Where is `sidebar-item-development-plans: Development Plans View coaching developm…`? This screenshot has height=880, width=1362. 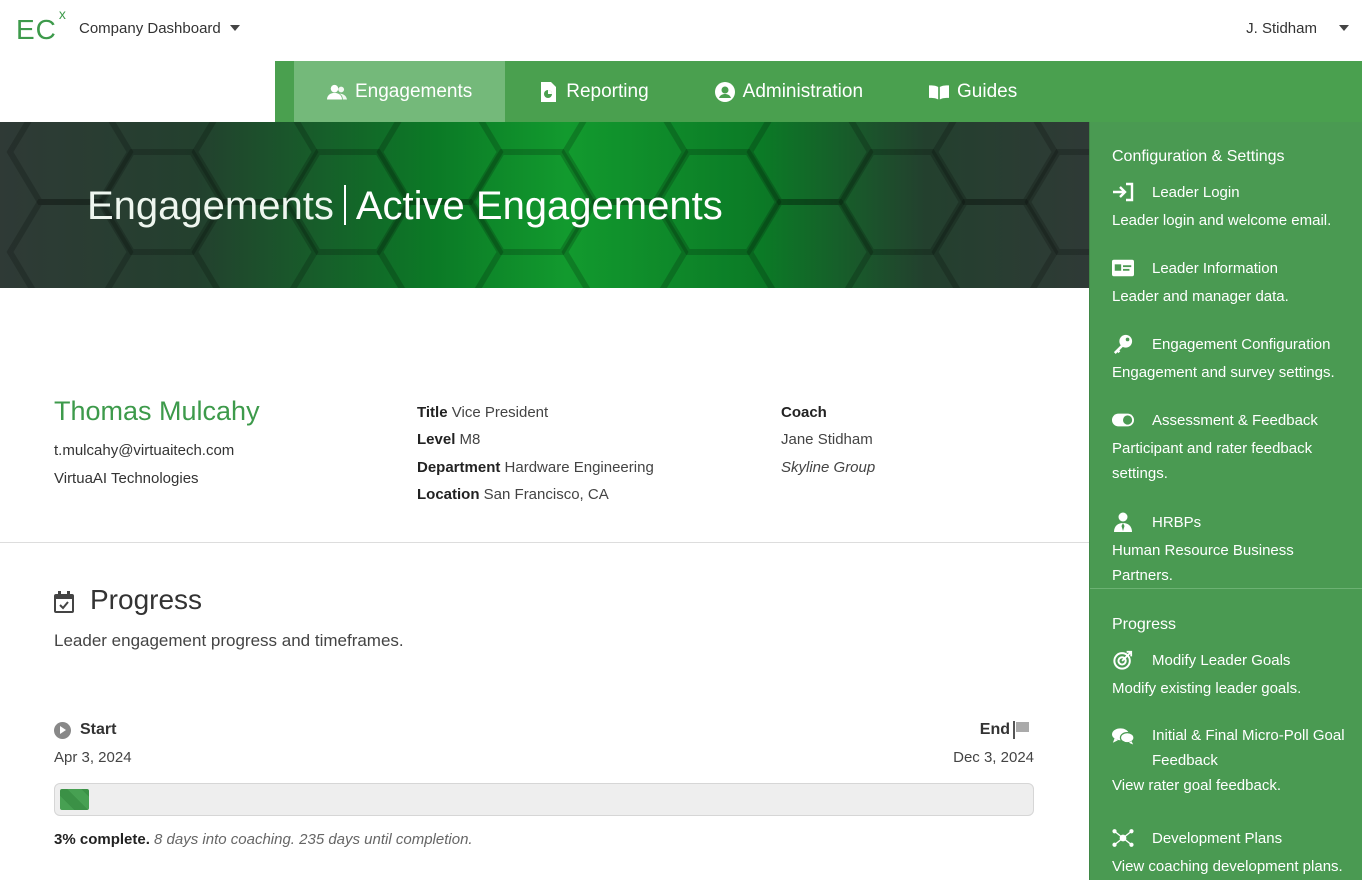
sidebar-item-development-plans: Development Plans View coaching developm… is located at coordinates (1234, 853).